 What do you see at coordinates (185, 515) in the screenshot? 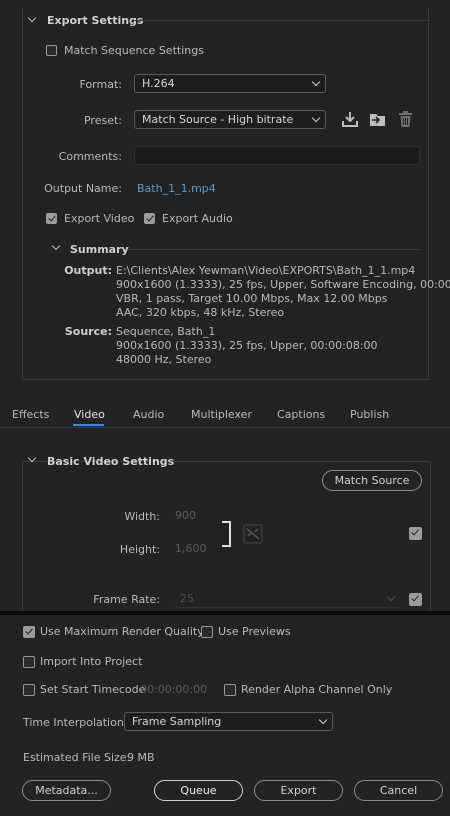
I see `width-value: 900` at bounding box center [185, 515].